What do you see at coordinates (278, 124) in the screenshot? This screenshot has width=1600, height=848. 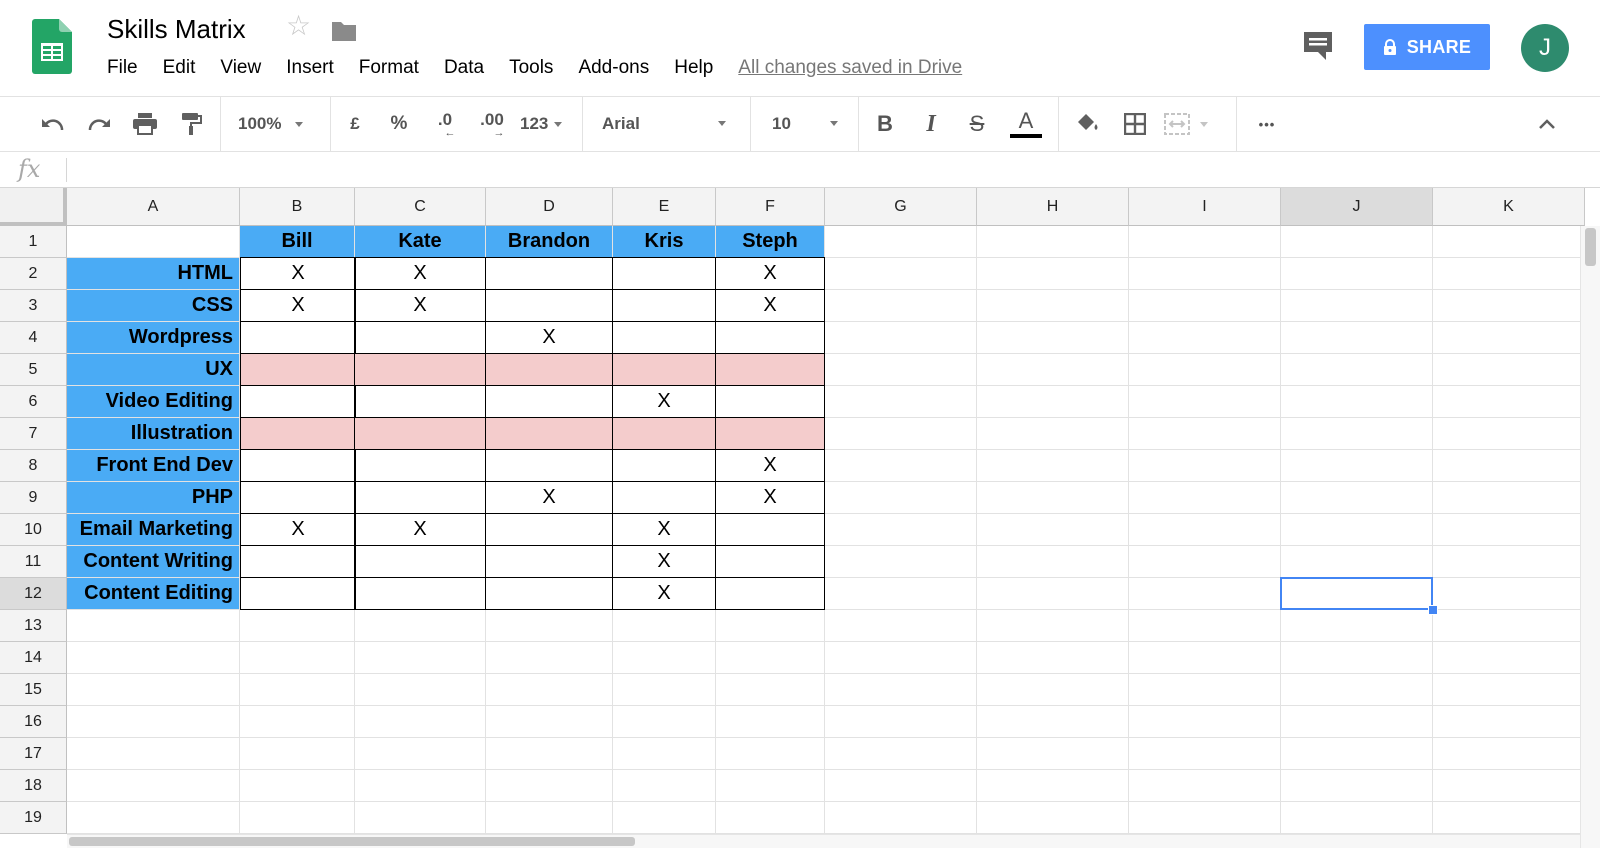 I see `zoom-select: 100%` at bounding box center [278, 124].